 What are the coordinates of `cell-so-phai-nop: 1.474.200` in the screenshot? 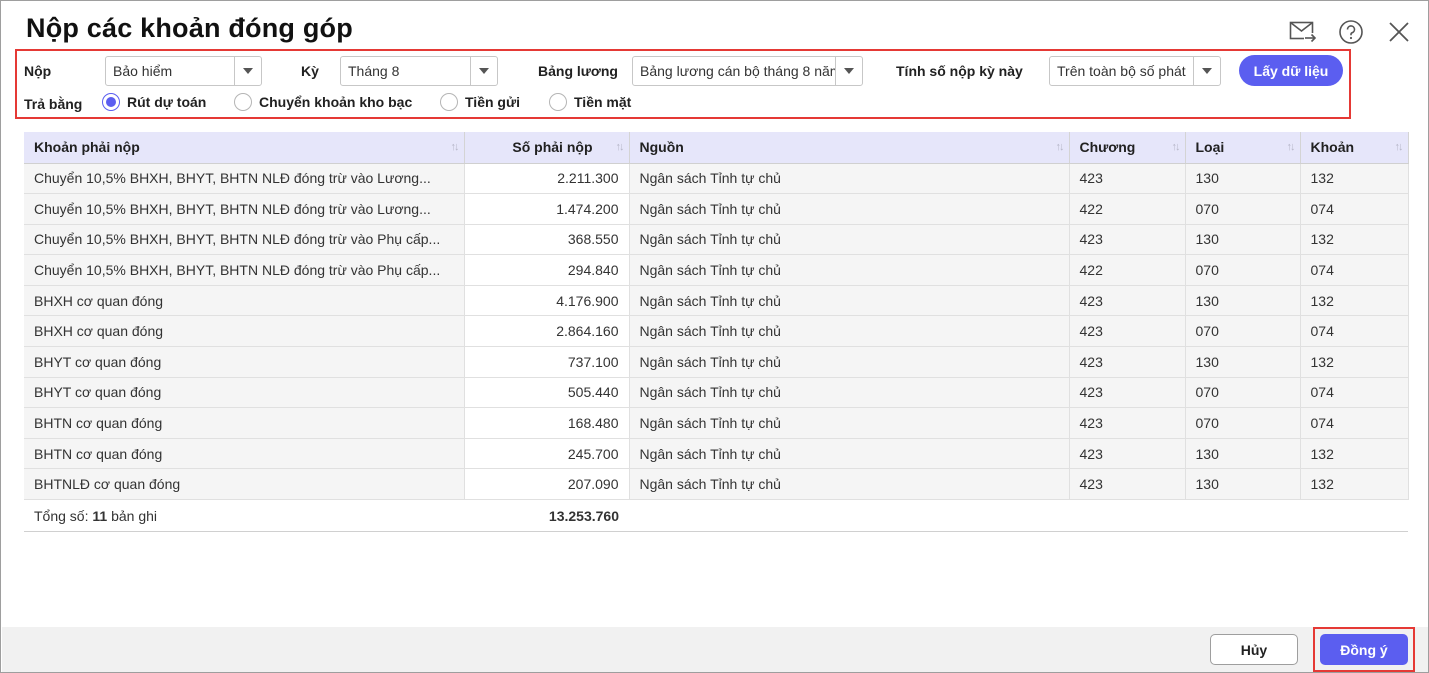 It's located at (547, 209).